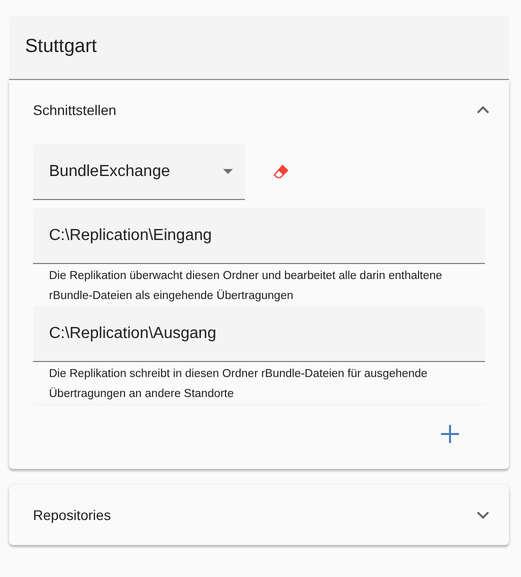  Describe the element at coordinates (259, 334) in the screenshot. I see `path-input-field: C:\Replication\Ausgang` at that location.